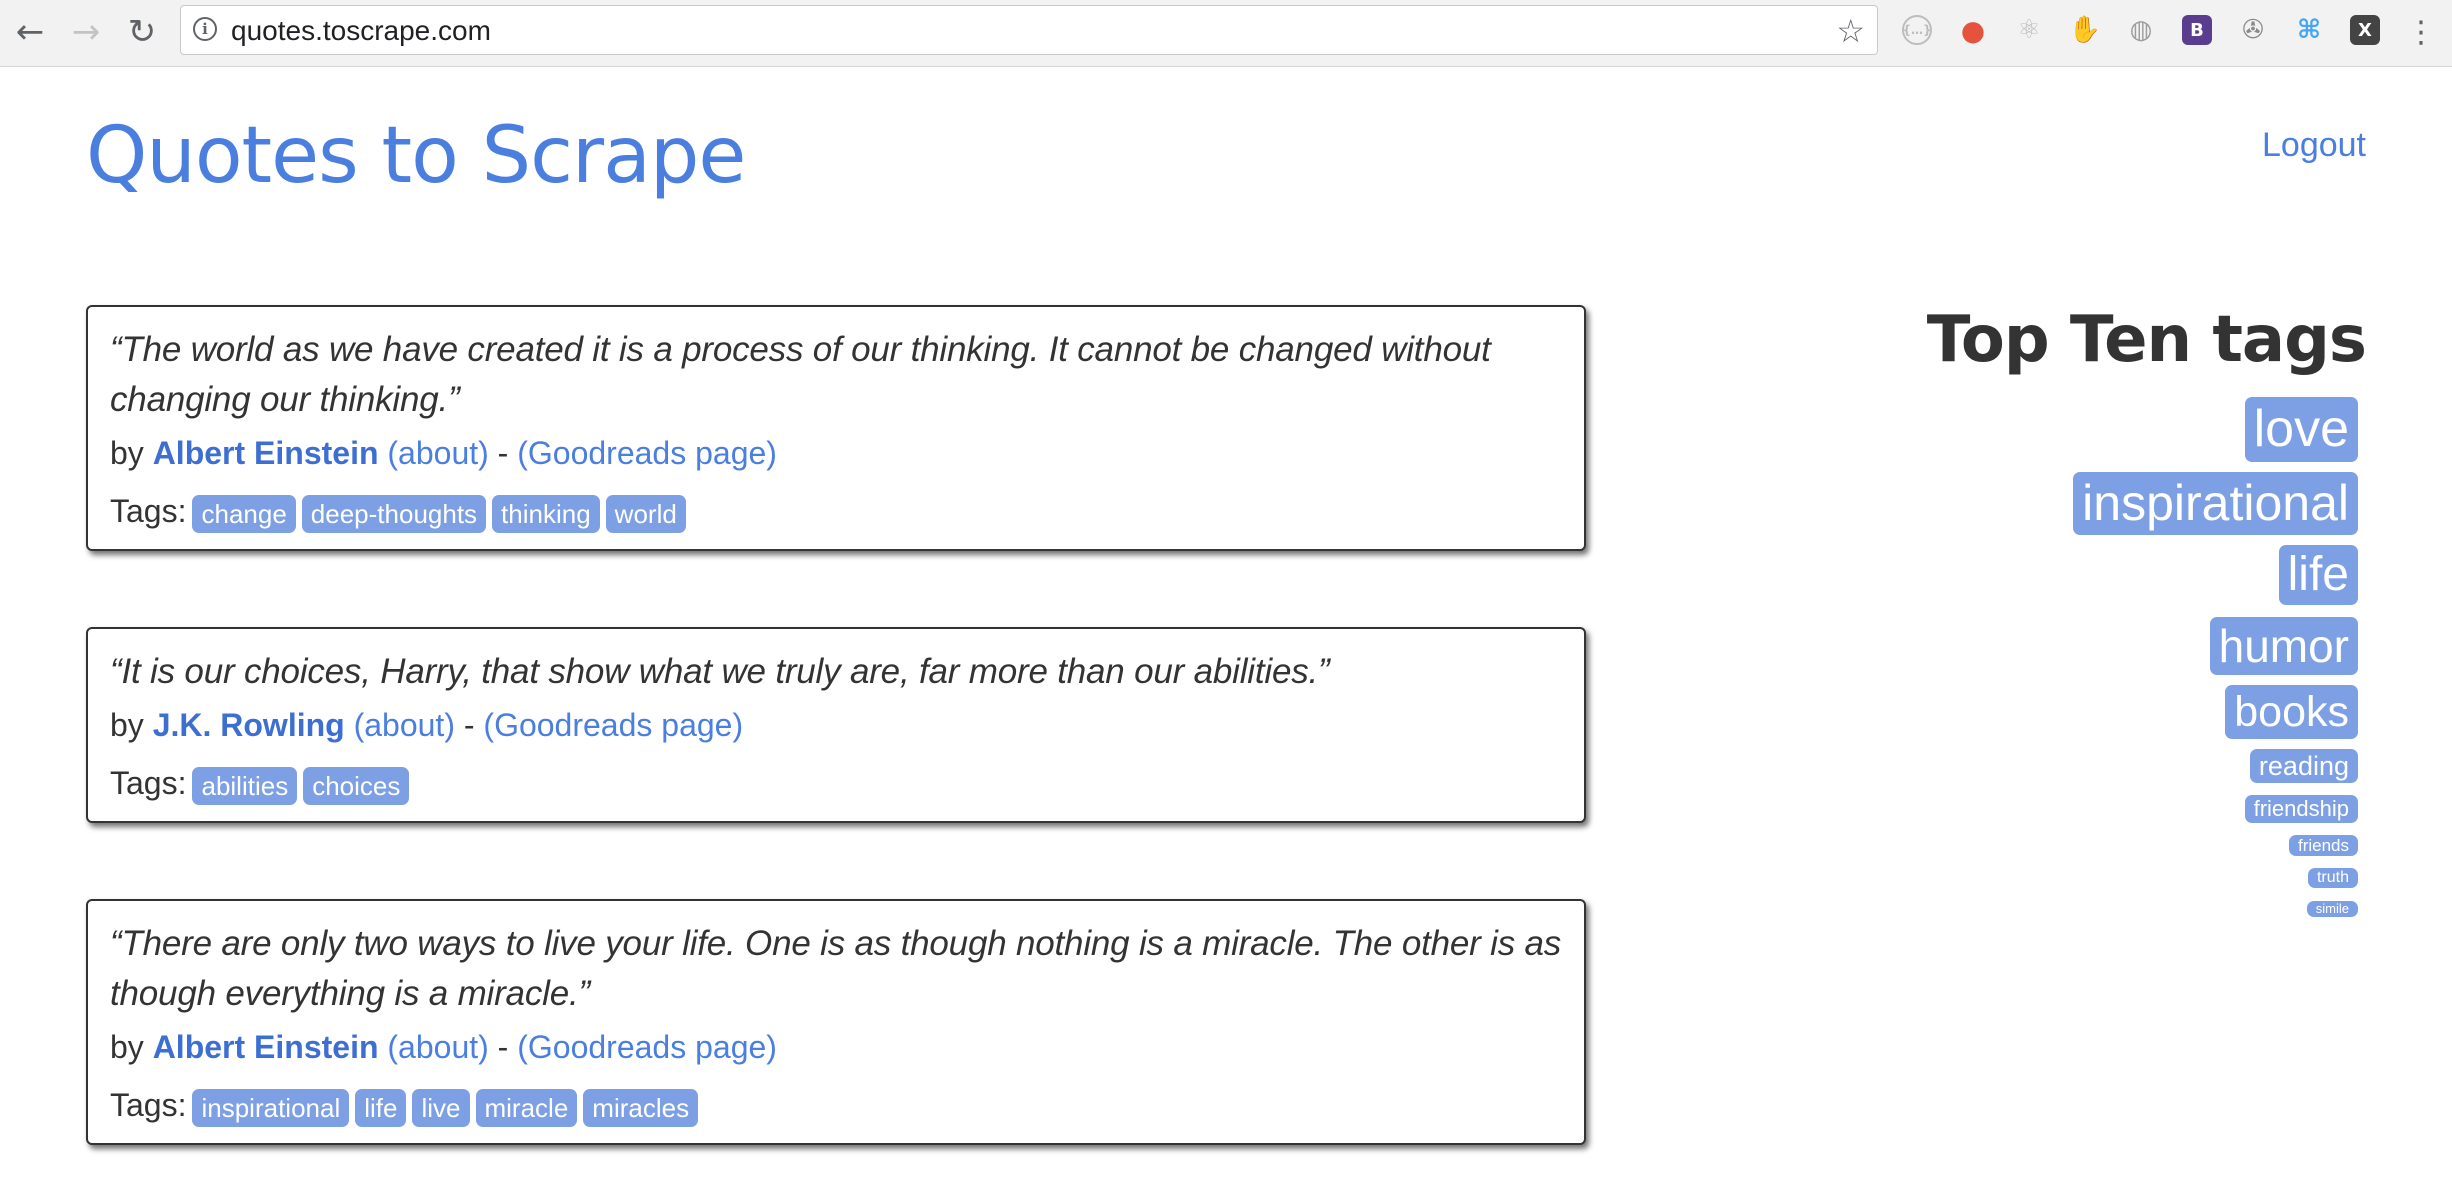  I want to click on bookmark-star-icon: ☆, so click(1850, 31).